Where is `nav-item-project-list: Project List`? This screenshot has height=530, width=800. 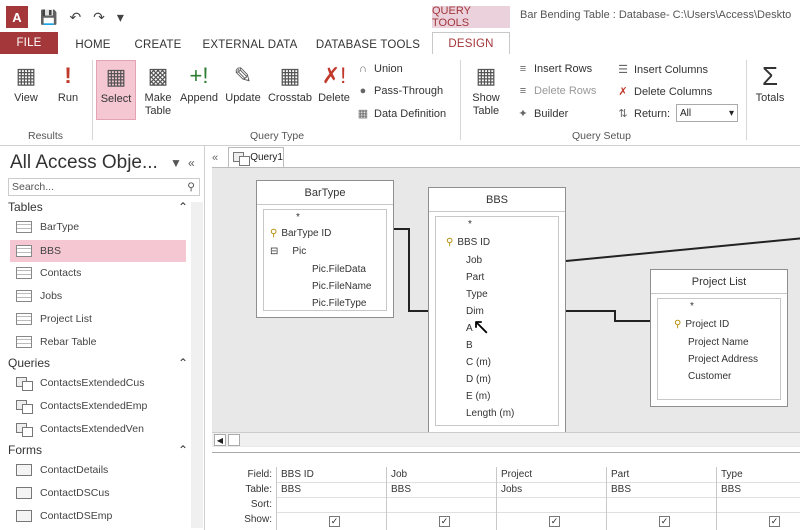
nav-item-project-list: Project List is located at coordinates (98, 319).